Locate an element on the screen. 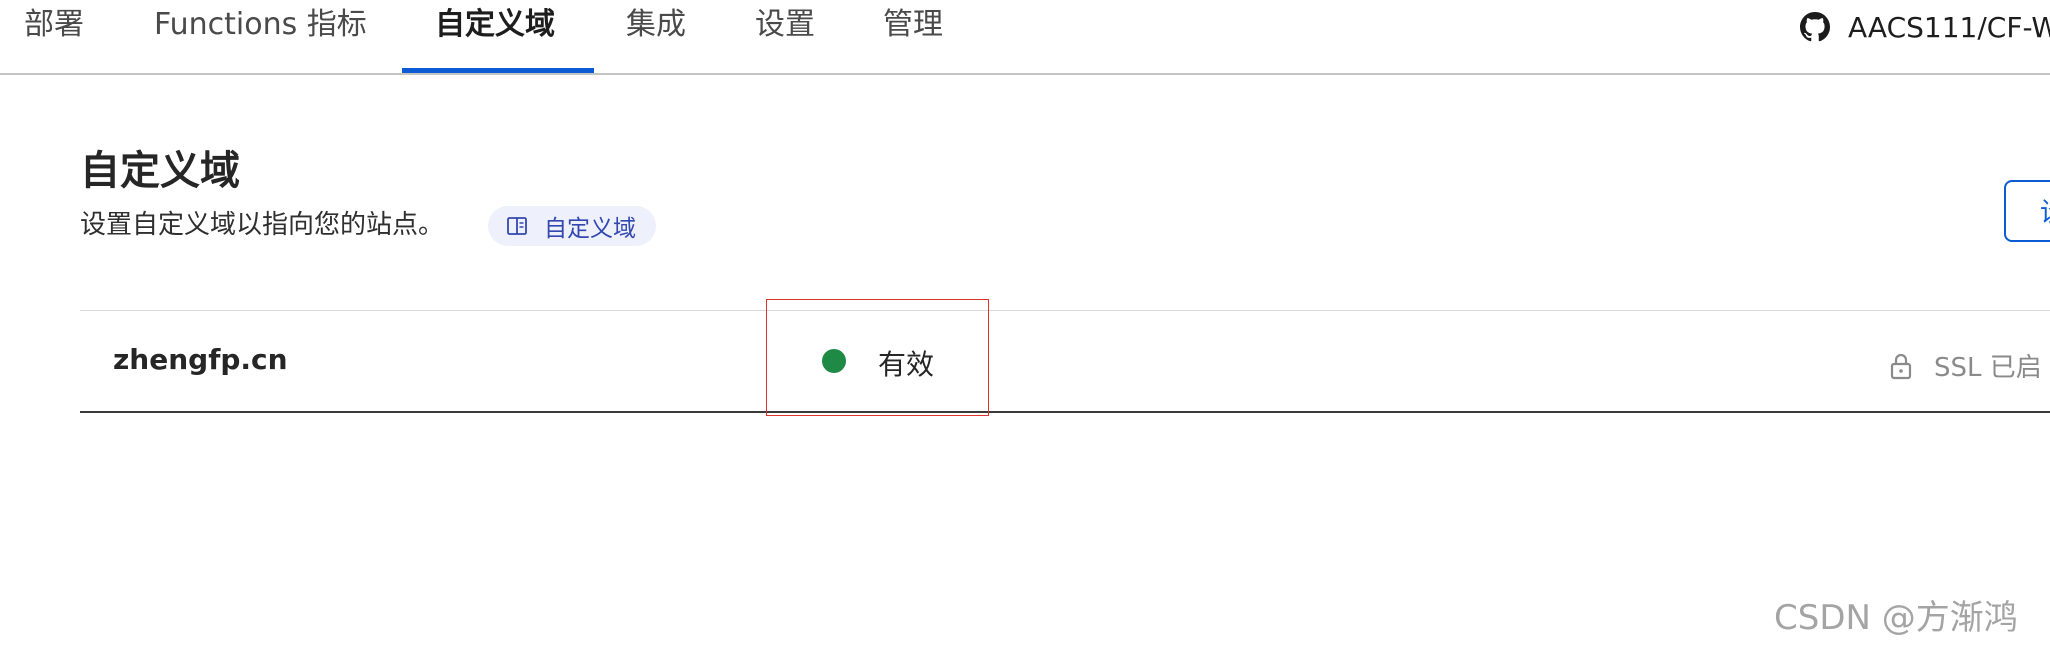 The image size is (2050, 650). docs-link-label: 自定义域 is located at coordinates (590, 229).